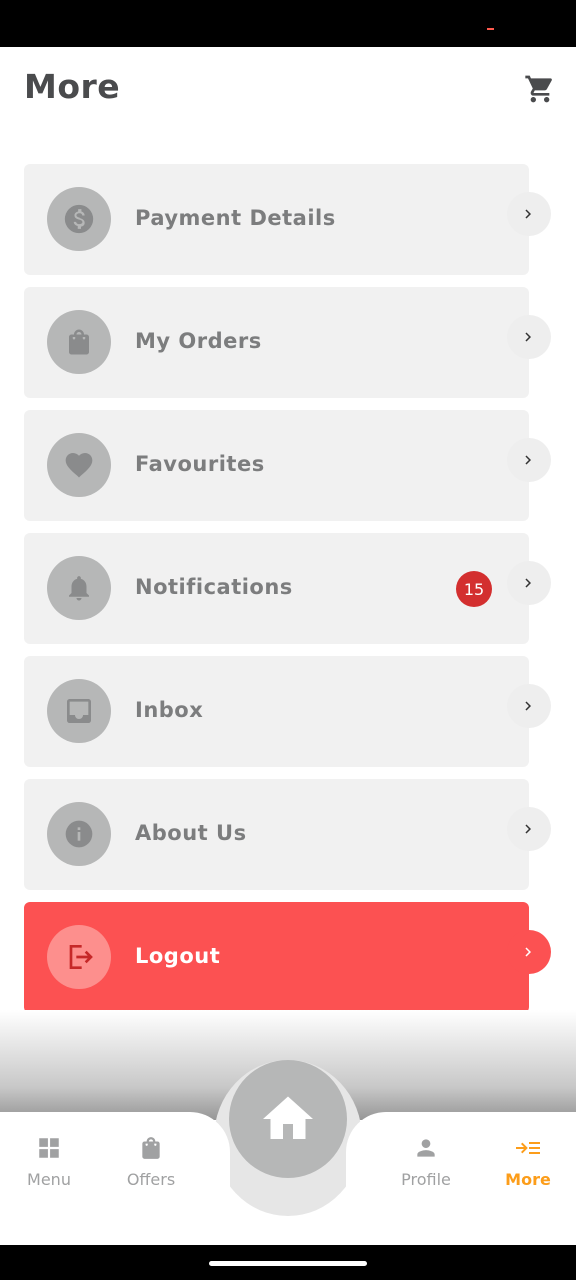 The height and width of the screenshot is (1280, 576). What do you see at coordinates (214, 587) in the screenshot?
I see `menu-item-label: Notifications` at bounding box center [214, 587].